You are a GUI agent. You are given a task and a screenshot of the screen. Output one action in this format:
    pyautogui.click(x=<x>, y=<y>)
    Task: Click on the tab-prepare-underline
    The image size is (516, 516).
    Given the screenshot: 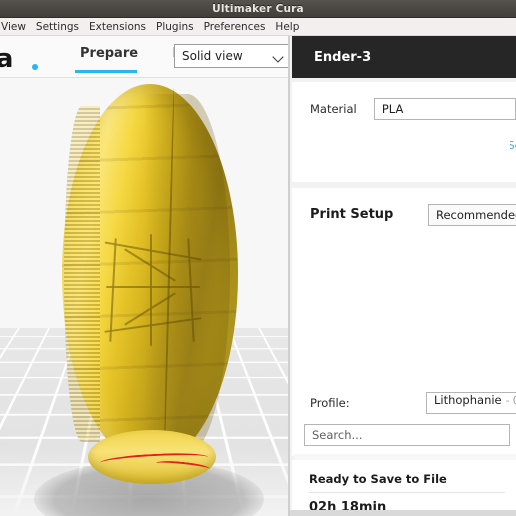 What is the action you would take?
    pyautogui.click(x=106, y=71)
    